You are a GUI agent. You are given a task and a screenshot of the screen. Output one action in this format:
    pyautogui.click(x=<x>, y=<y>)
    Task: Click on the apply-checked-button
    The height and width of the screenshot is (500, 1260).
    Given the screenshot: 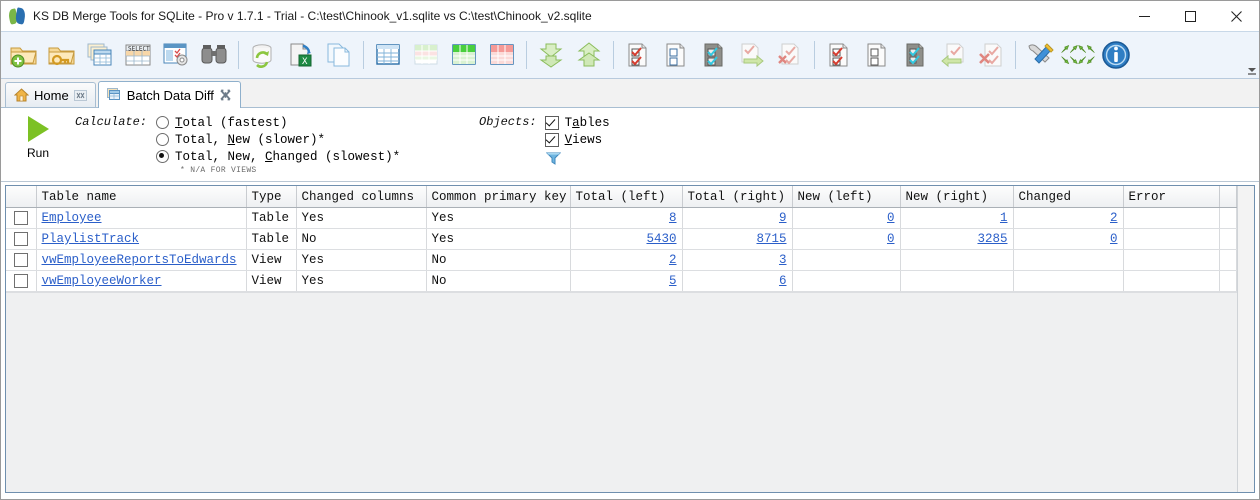 What is the action you would take?
    pyautogui.click(x=752, y=55)
    